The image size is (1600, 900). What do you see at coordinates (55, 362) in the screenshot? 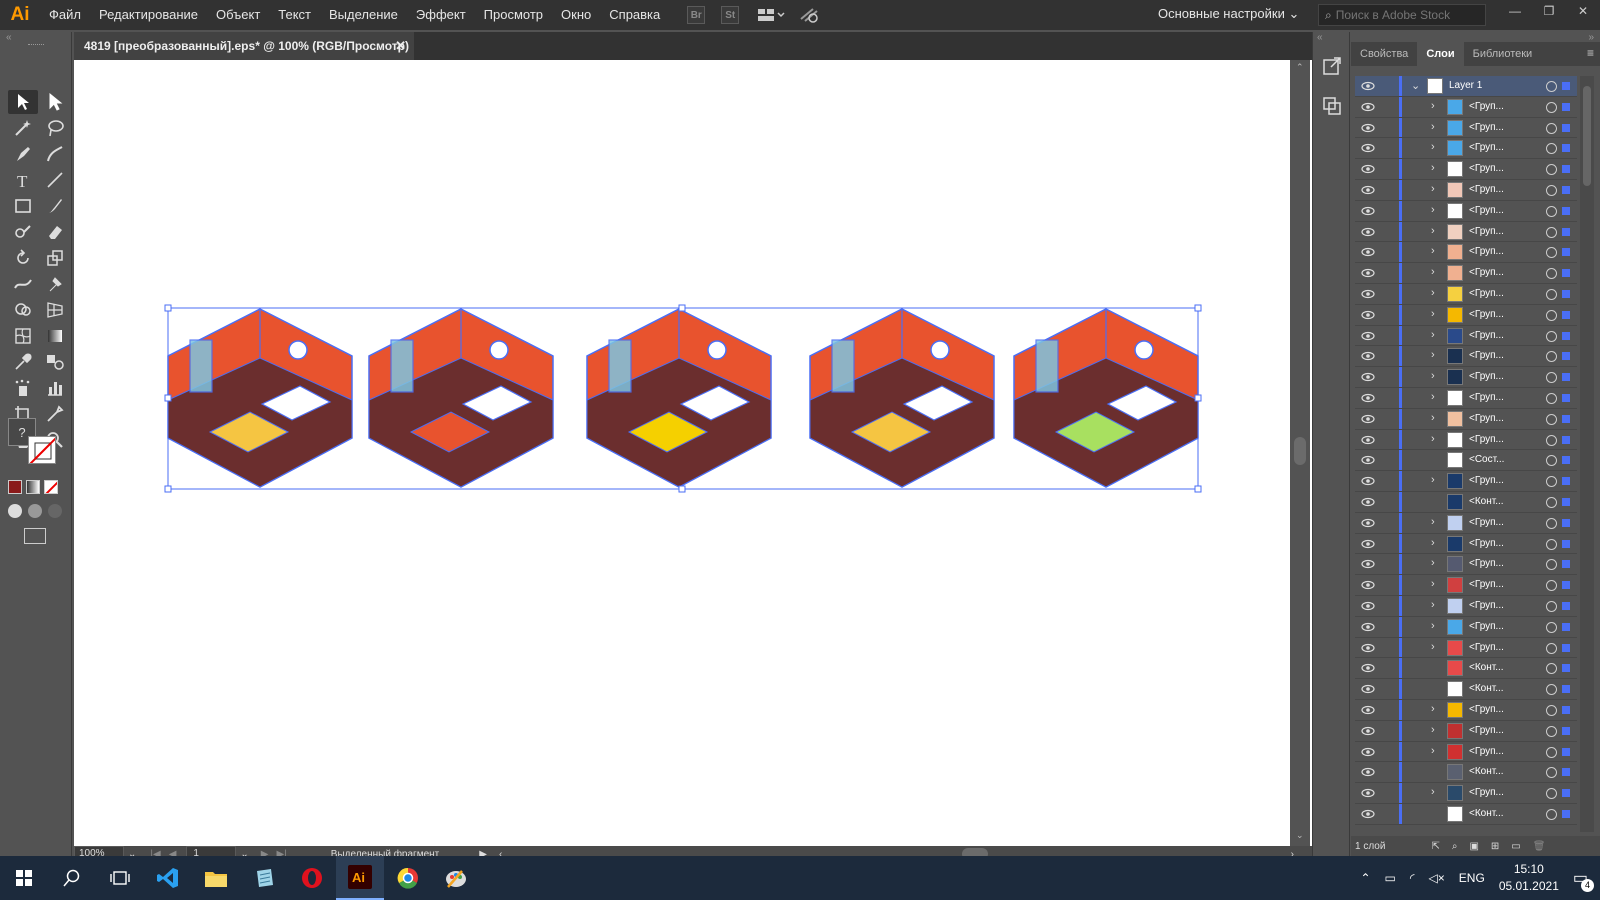
I see `blend-tool-icon` at bounding box center [55, 362].